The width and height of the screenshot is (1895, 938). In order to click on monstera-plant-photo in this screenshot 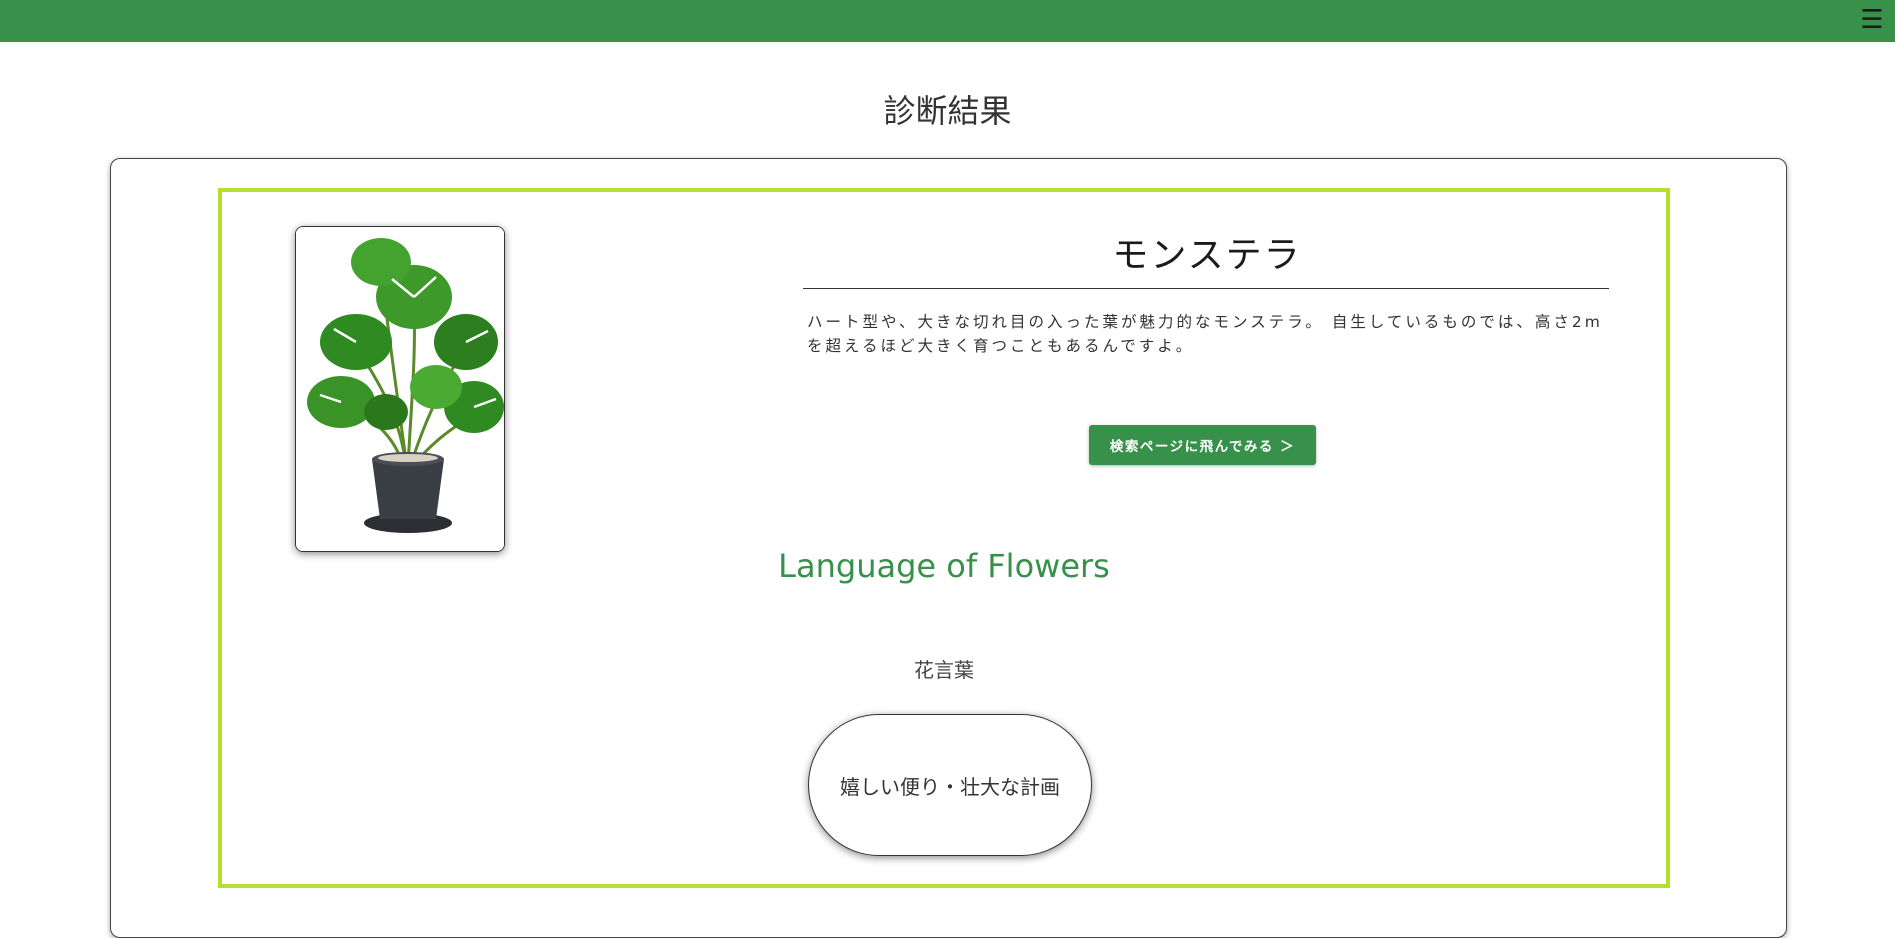, I will do `click(400, 389)`.